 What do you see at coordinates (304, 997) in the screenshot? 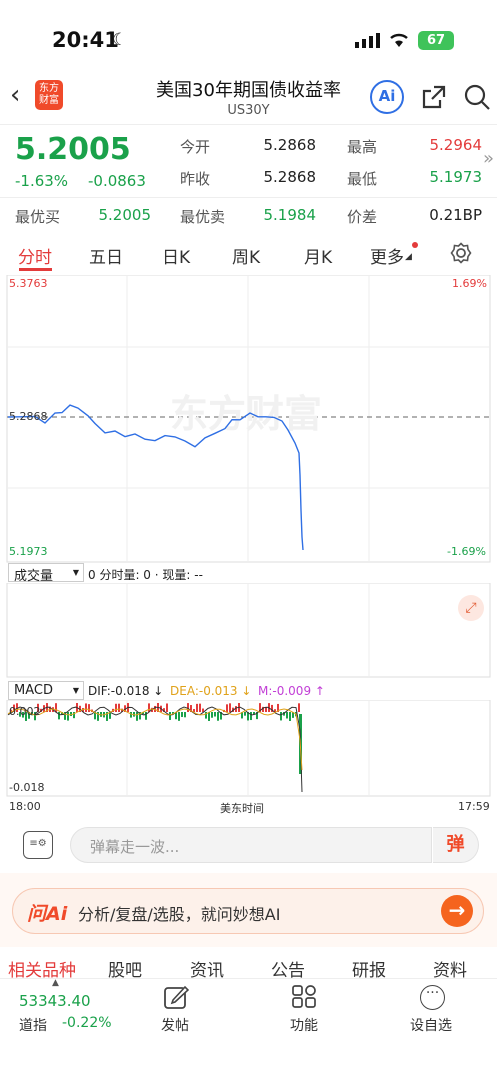
I see `functions-grid-icon` at bounding box center [304, 997].